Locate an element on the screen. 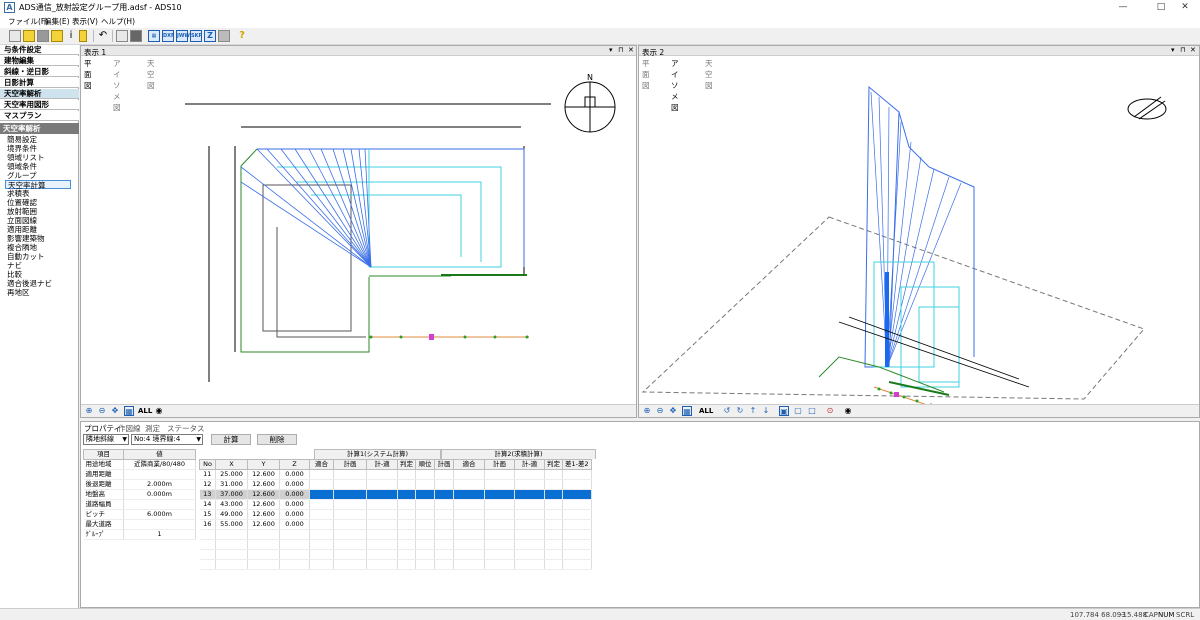 The width and height of the screenshot is (1200, 620). left-item: 求積表 is located at coordinates (18, 193).